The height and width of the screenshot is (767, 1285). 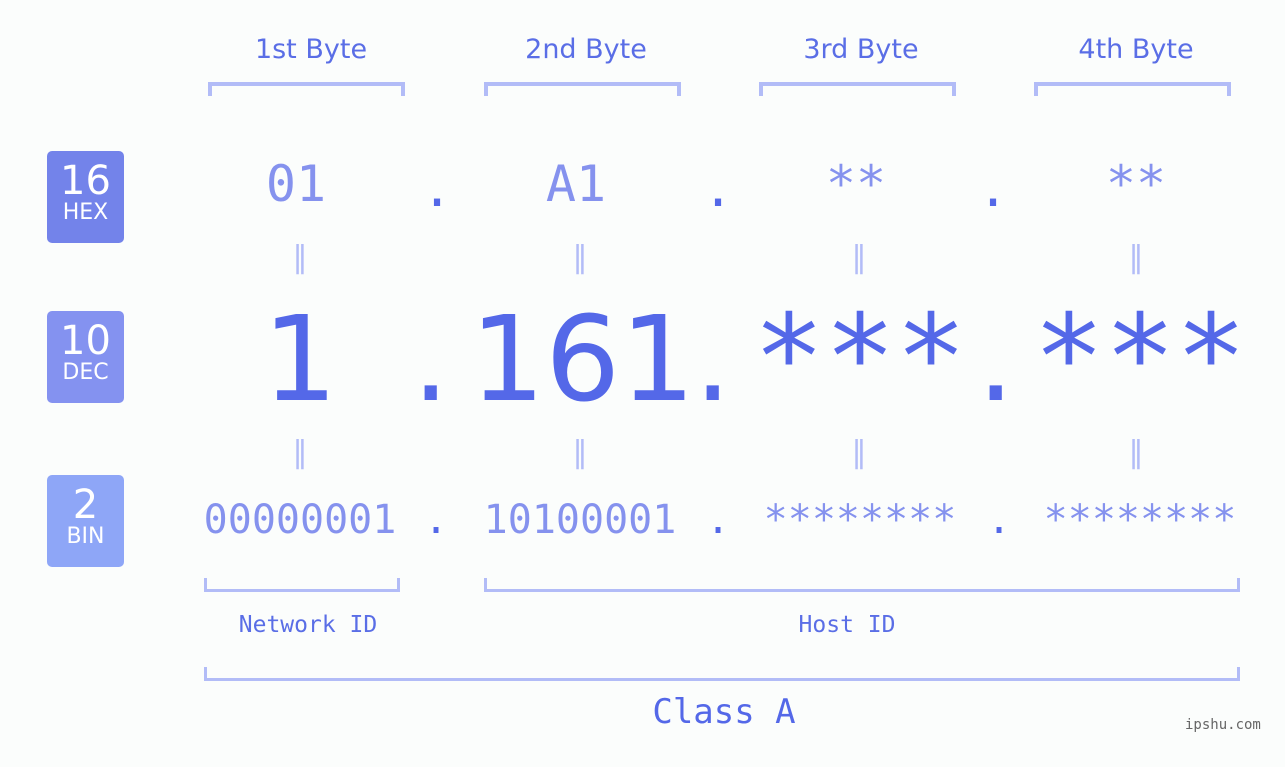 What do you see at coordinates (576, 184) in the screenshot?
I see `hex-byte-2: A1` at bounding box center [576, 184].